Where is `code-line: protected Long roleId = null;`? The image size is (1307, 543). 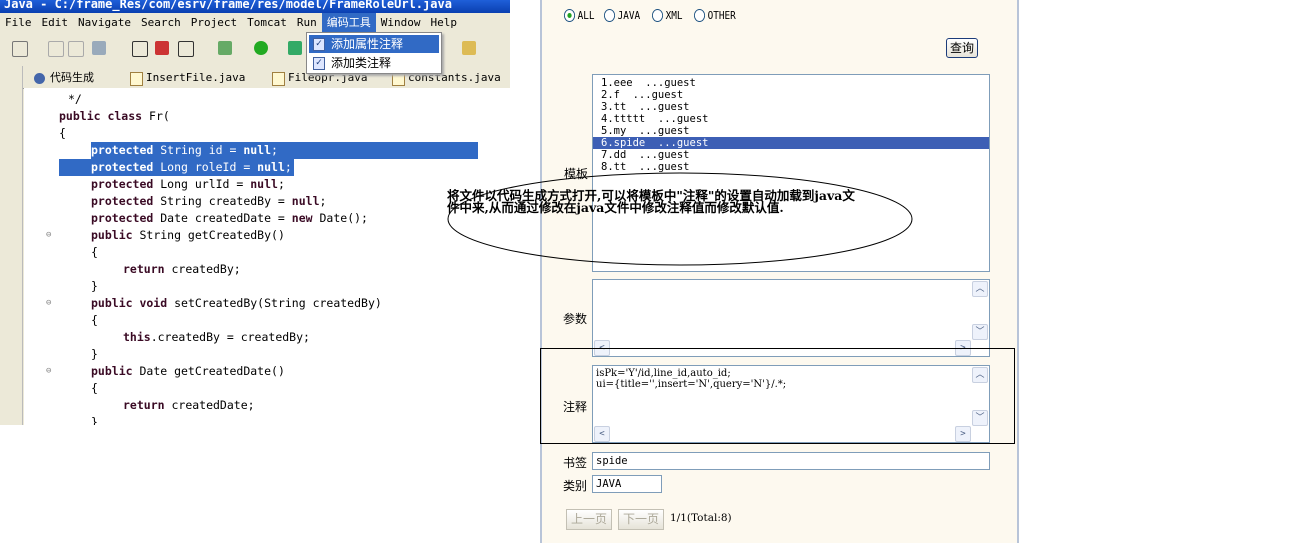
code-line: protected Long roleId = null; is located at coordinates (176, 167).